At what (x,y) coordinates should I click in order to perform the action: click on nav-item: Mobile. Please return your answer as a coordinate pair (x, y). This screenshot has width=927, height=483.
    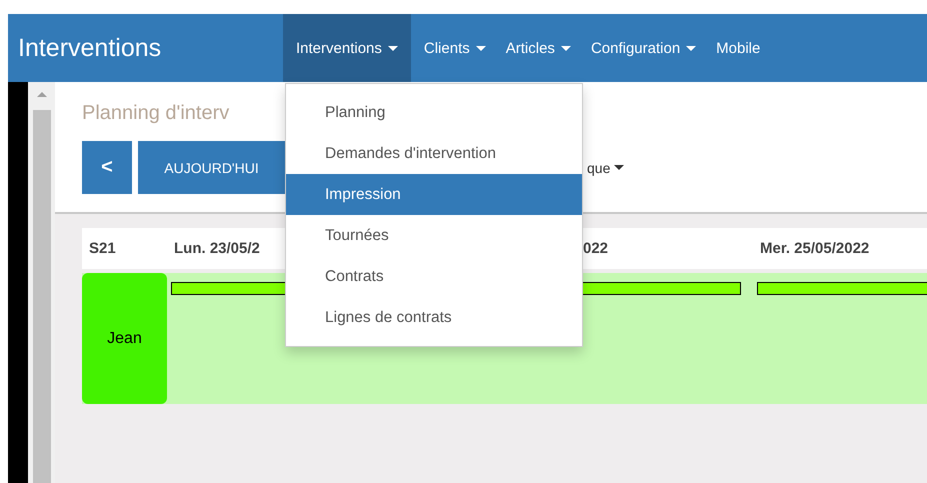
    Looking at the image, I should click on (735, 48).